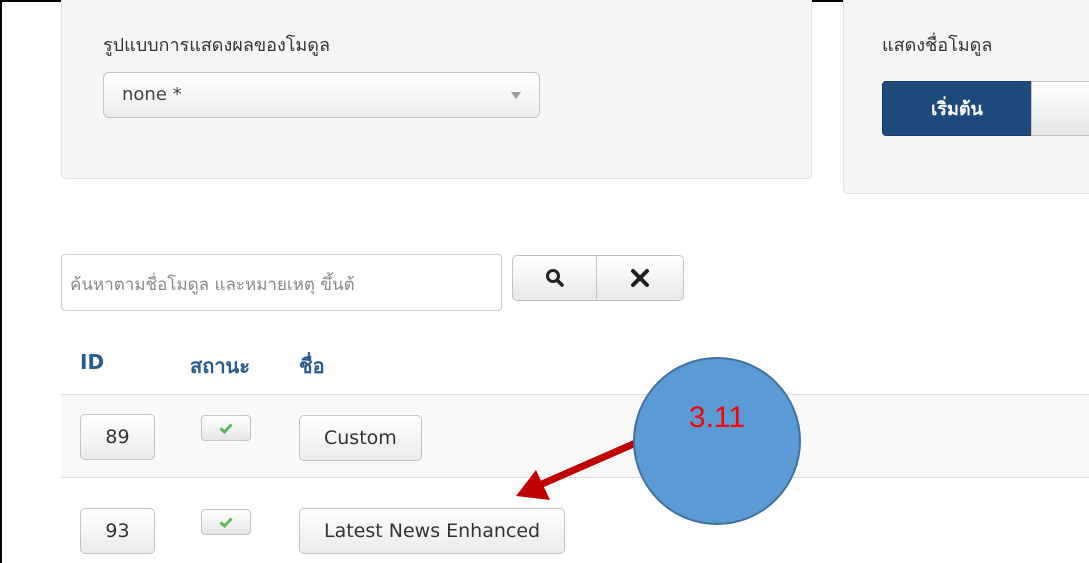 Image resolution: width=1089 pixels, height=563 pixels. I want to click on show-title-other-button, so click(1060, 108).